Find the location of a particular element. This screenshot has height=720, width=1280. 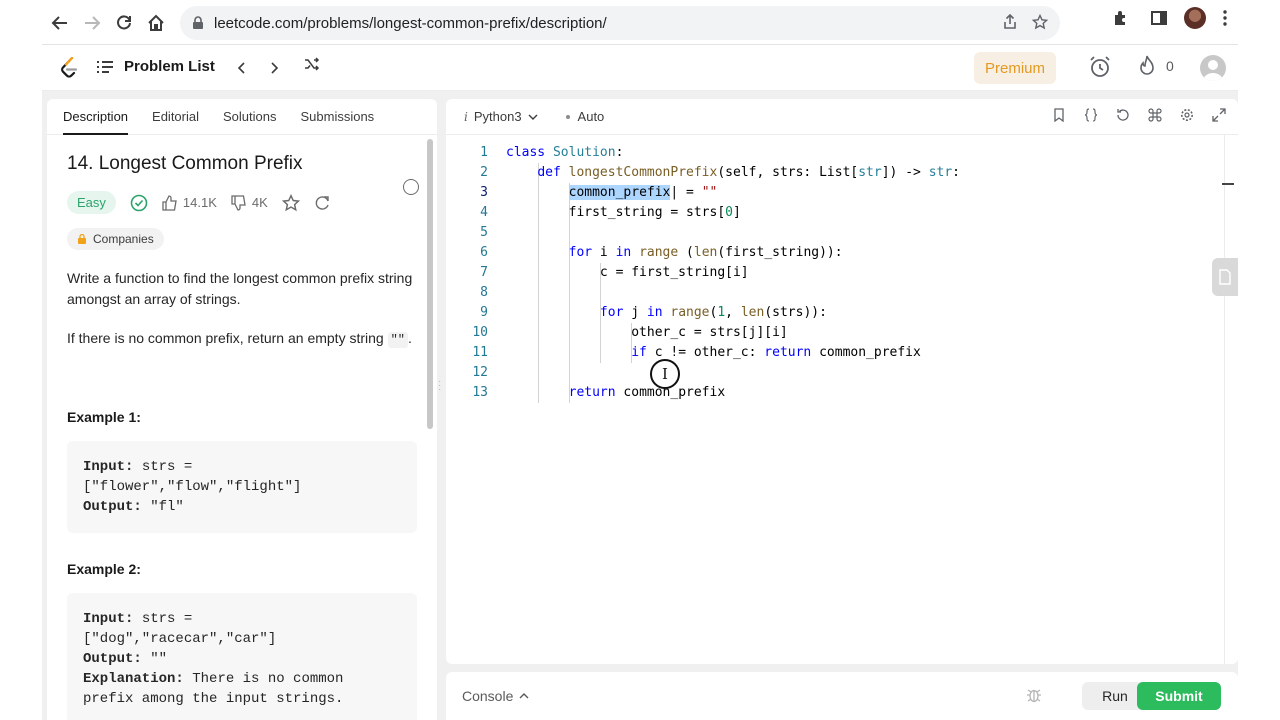

shuffle-icon is located at coordinates (312, 66).